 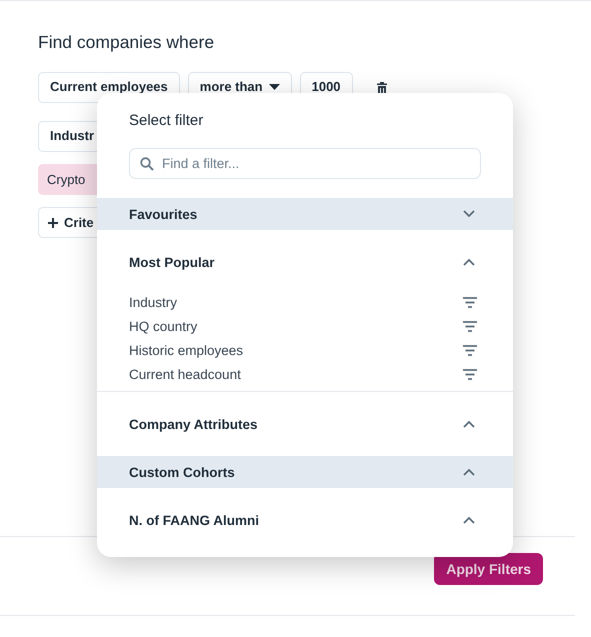 What do you see at coordinates (166, 121) in the screenshot?
I see `popup-title: Select filter` at bounding box center [166, 121].